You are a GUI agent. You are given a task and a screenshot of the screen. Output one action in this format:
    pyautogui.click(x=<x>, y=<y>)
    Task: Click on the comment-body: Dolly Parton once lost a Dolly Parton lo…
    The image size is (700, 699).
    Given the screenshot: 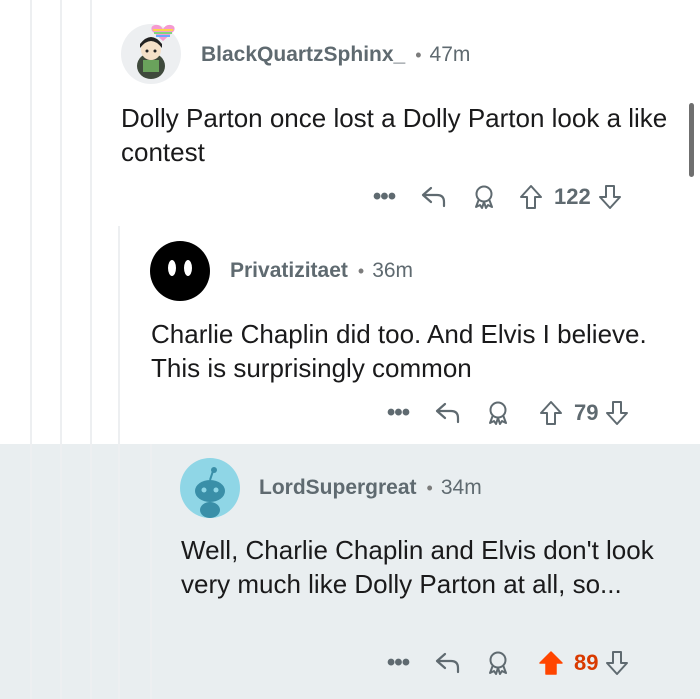 What is the action you would take?
    pyautogui.click(x=394, y=135)
    